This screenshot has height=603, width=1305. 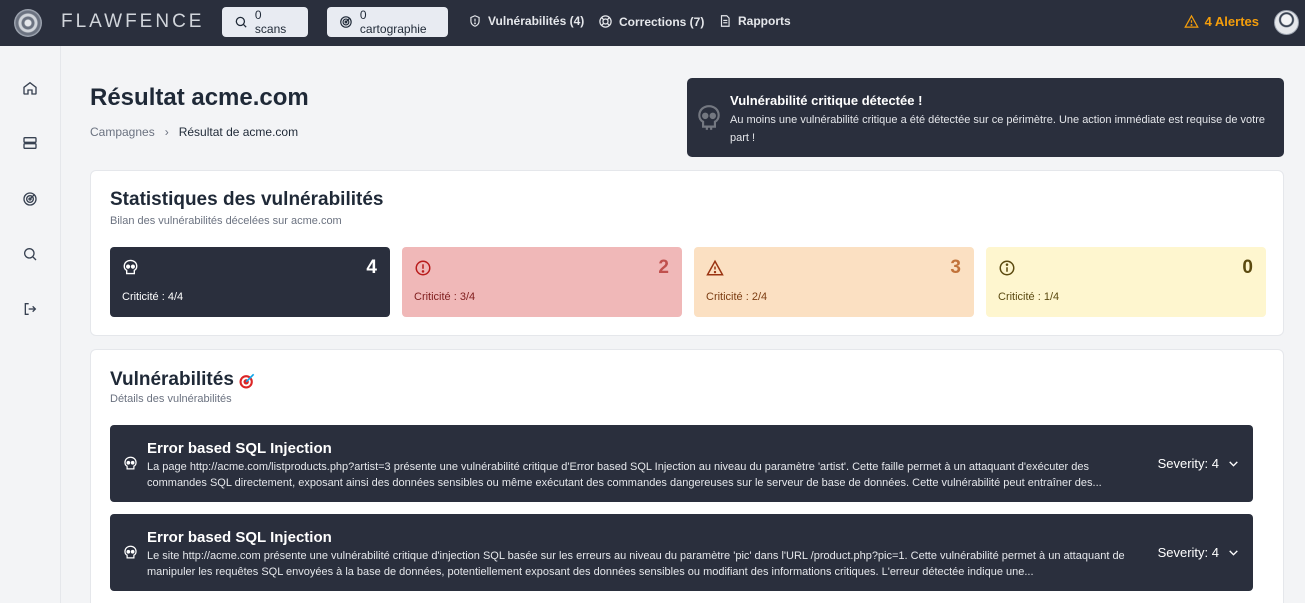 I want to click on breadcrumb-campaigns: Campagnes, so click(x=122, y=132).